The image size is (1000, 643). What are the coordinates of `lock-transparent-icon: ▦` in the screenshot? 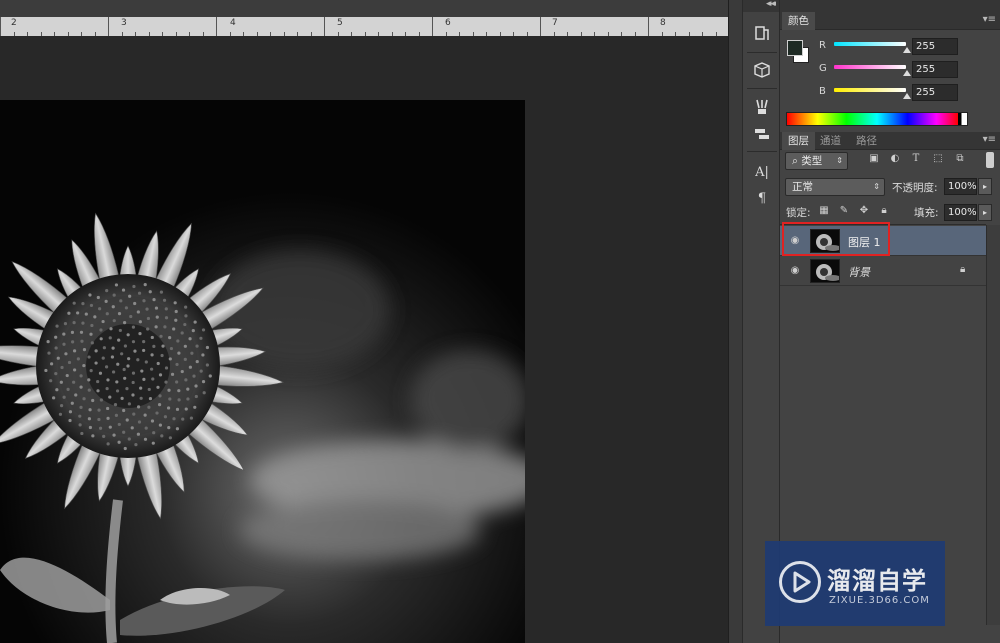 It's located at (824, 211).